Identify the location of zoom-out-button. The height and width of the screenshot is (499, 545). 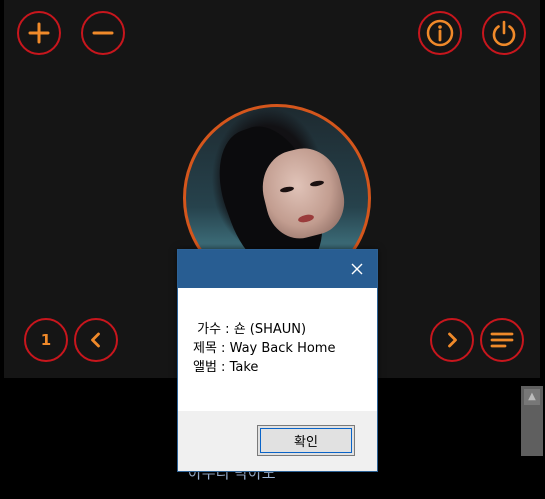
(103, 33).